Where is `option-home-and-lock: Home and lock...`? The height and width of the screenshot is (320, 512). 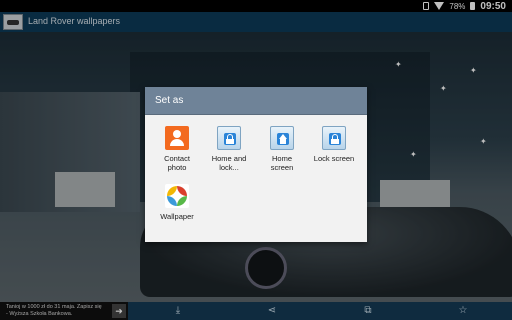
option-home-and-lock: Home and lock... is located at coordinates (229, 149).